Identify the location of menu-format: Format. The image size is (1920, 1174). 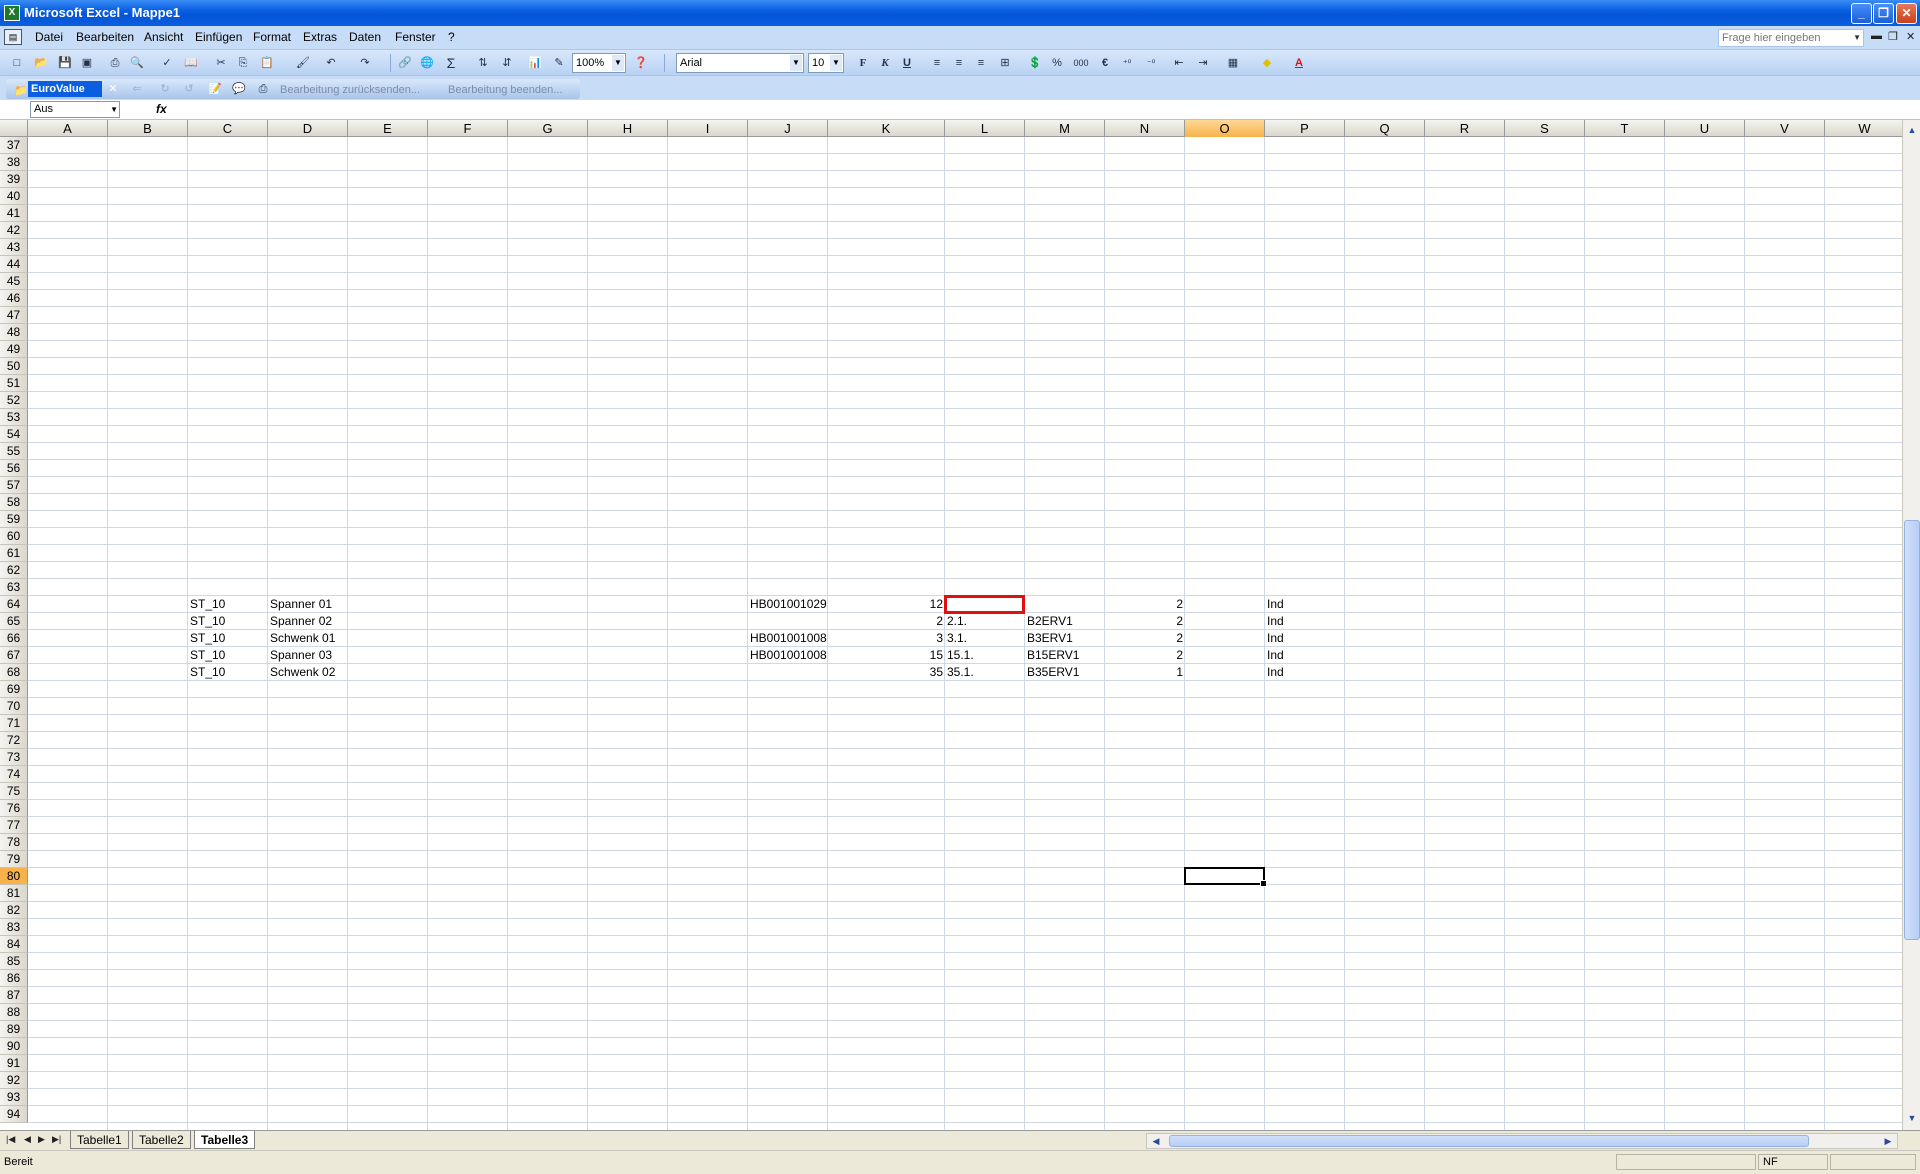
(272, 37).